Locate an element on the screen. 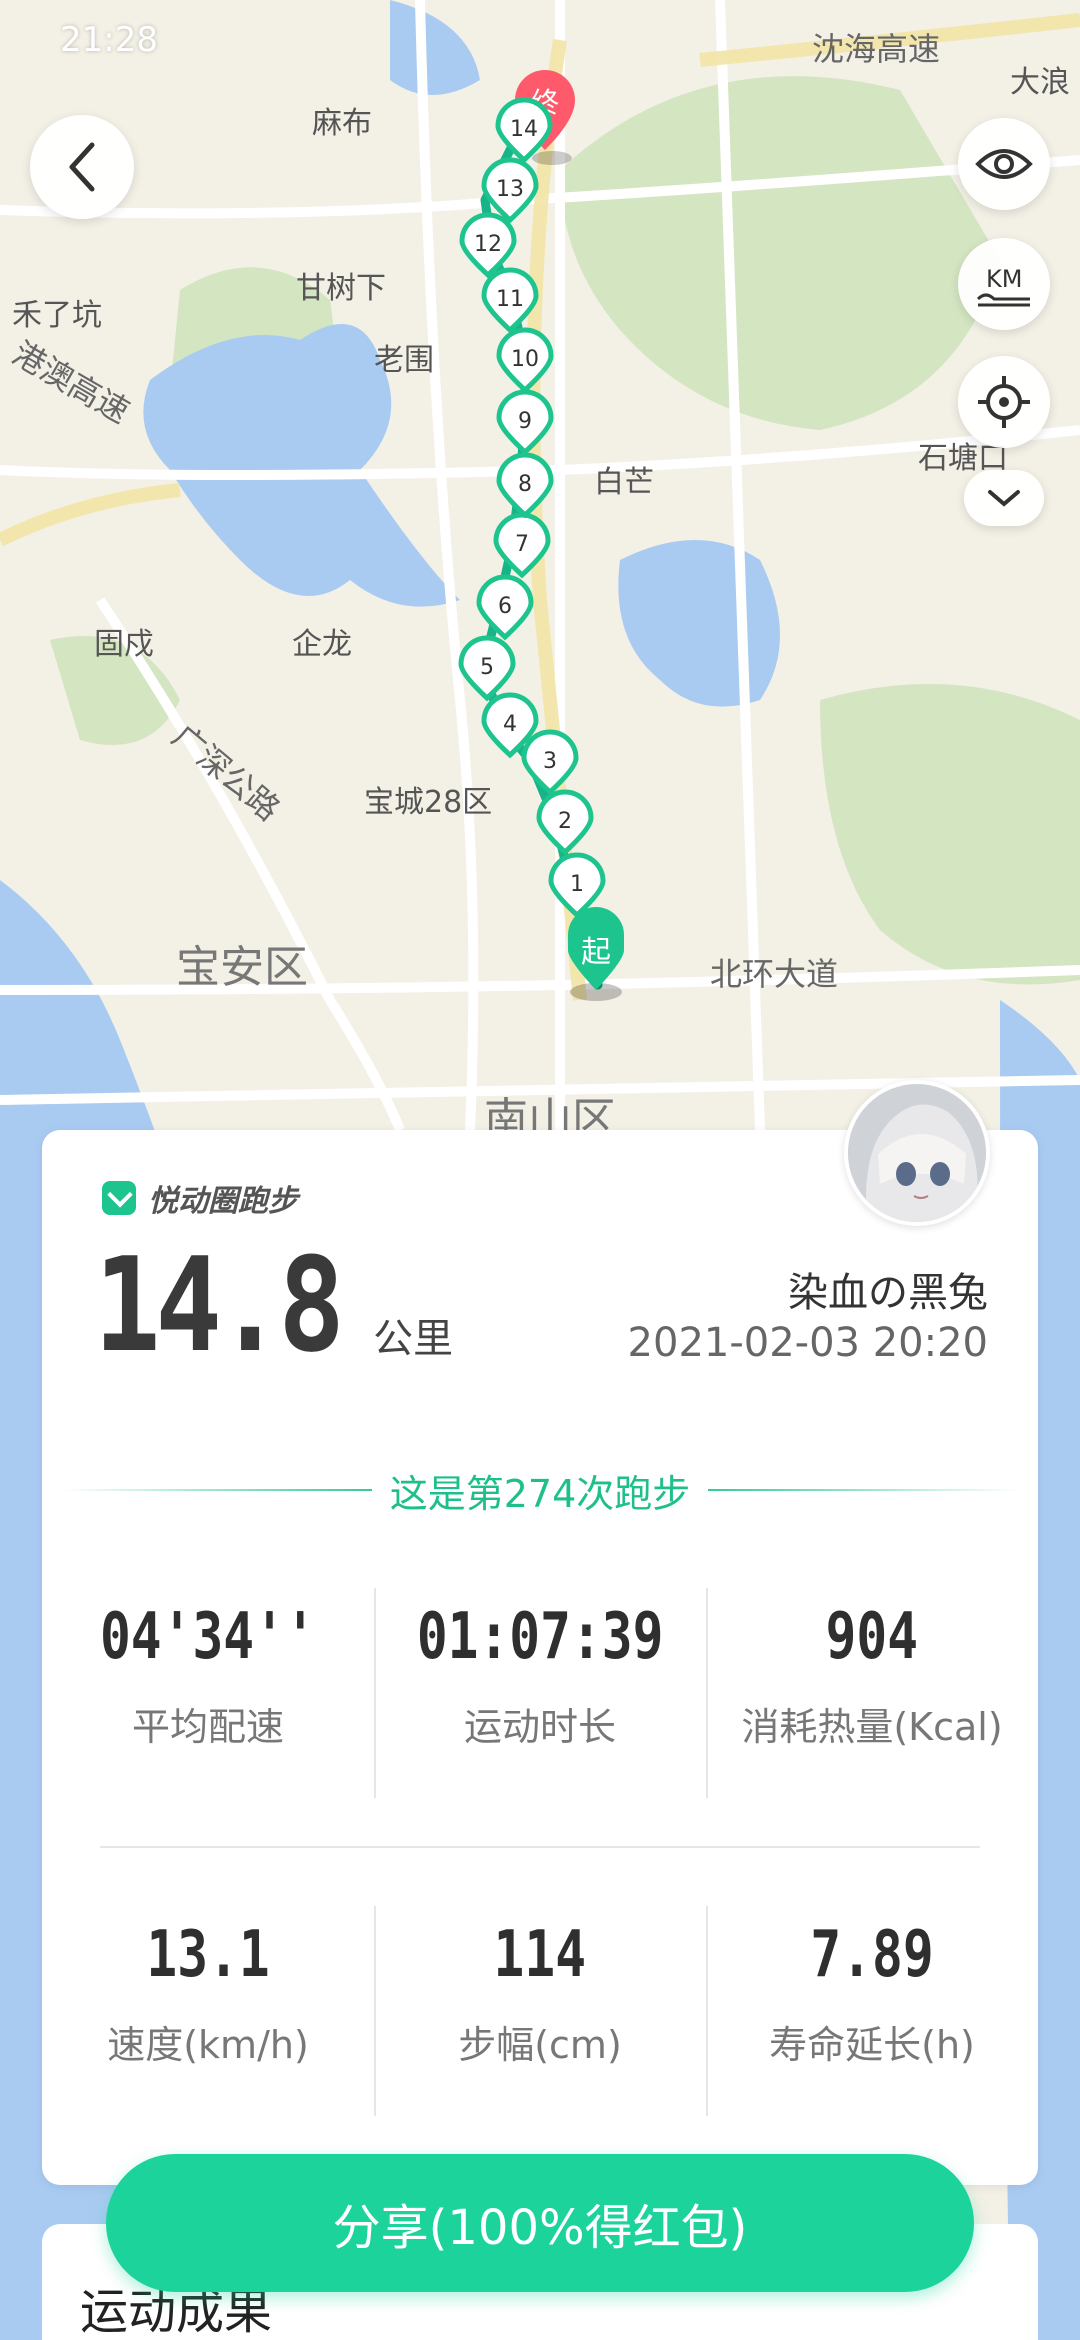  km-marker-label: 11 is located at coordinates (510, 299).